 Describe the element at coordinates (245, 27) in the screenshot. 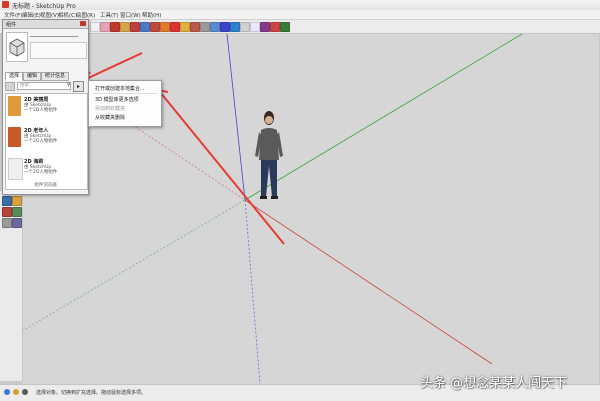

I see `pan-icon` at that location.